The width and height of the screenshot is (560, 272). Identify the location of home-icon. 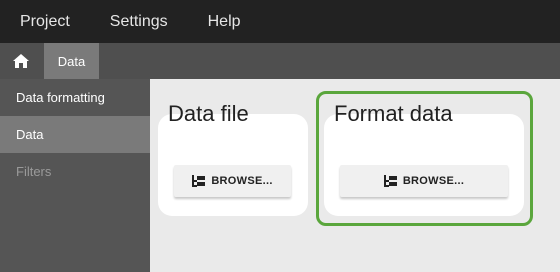
(21, 61).